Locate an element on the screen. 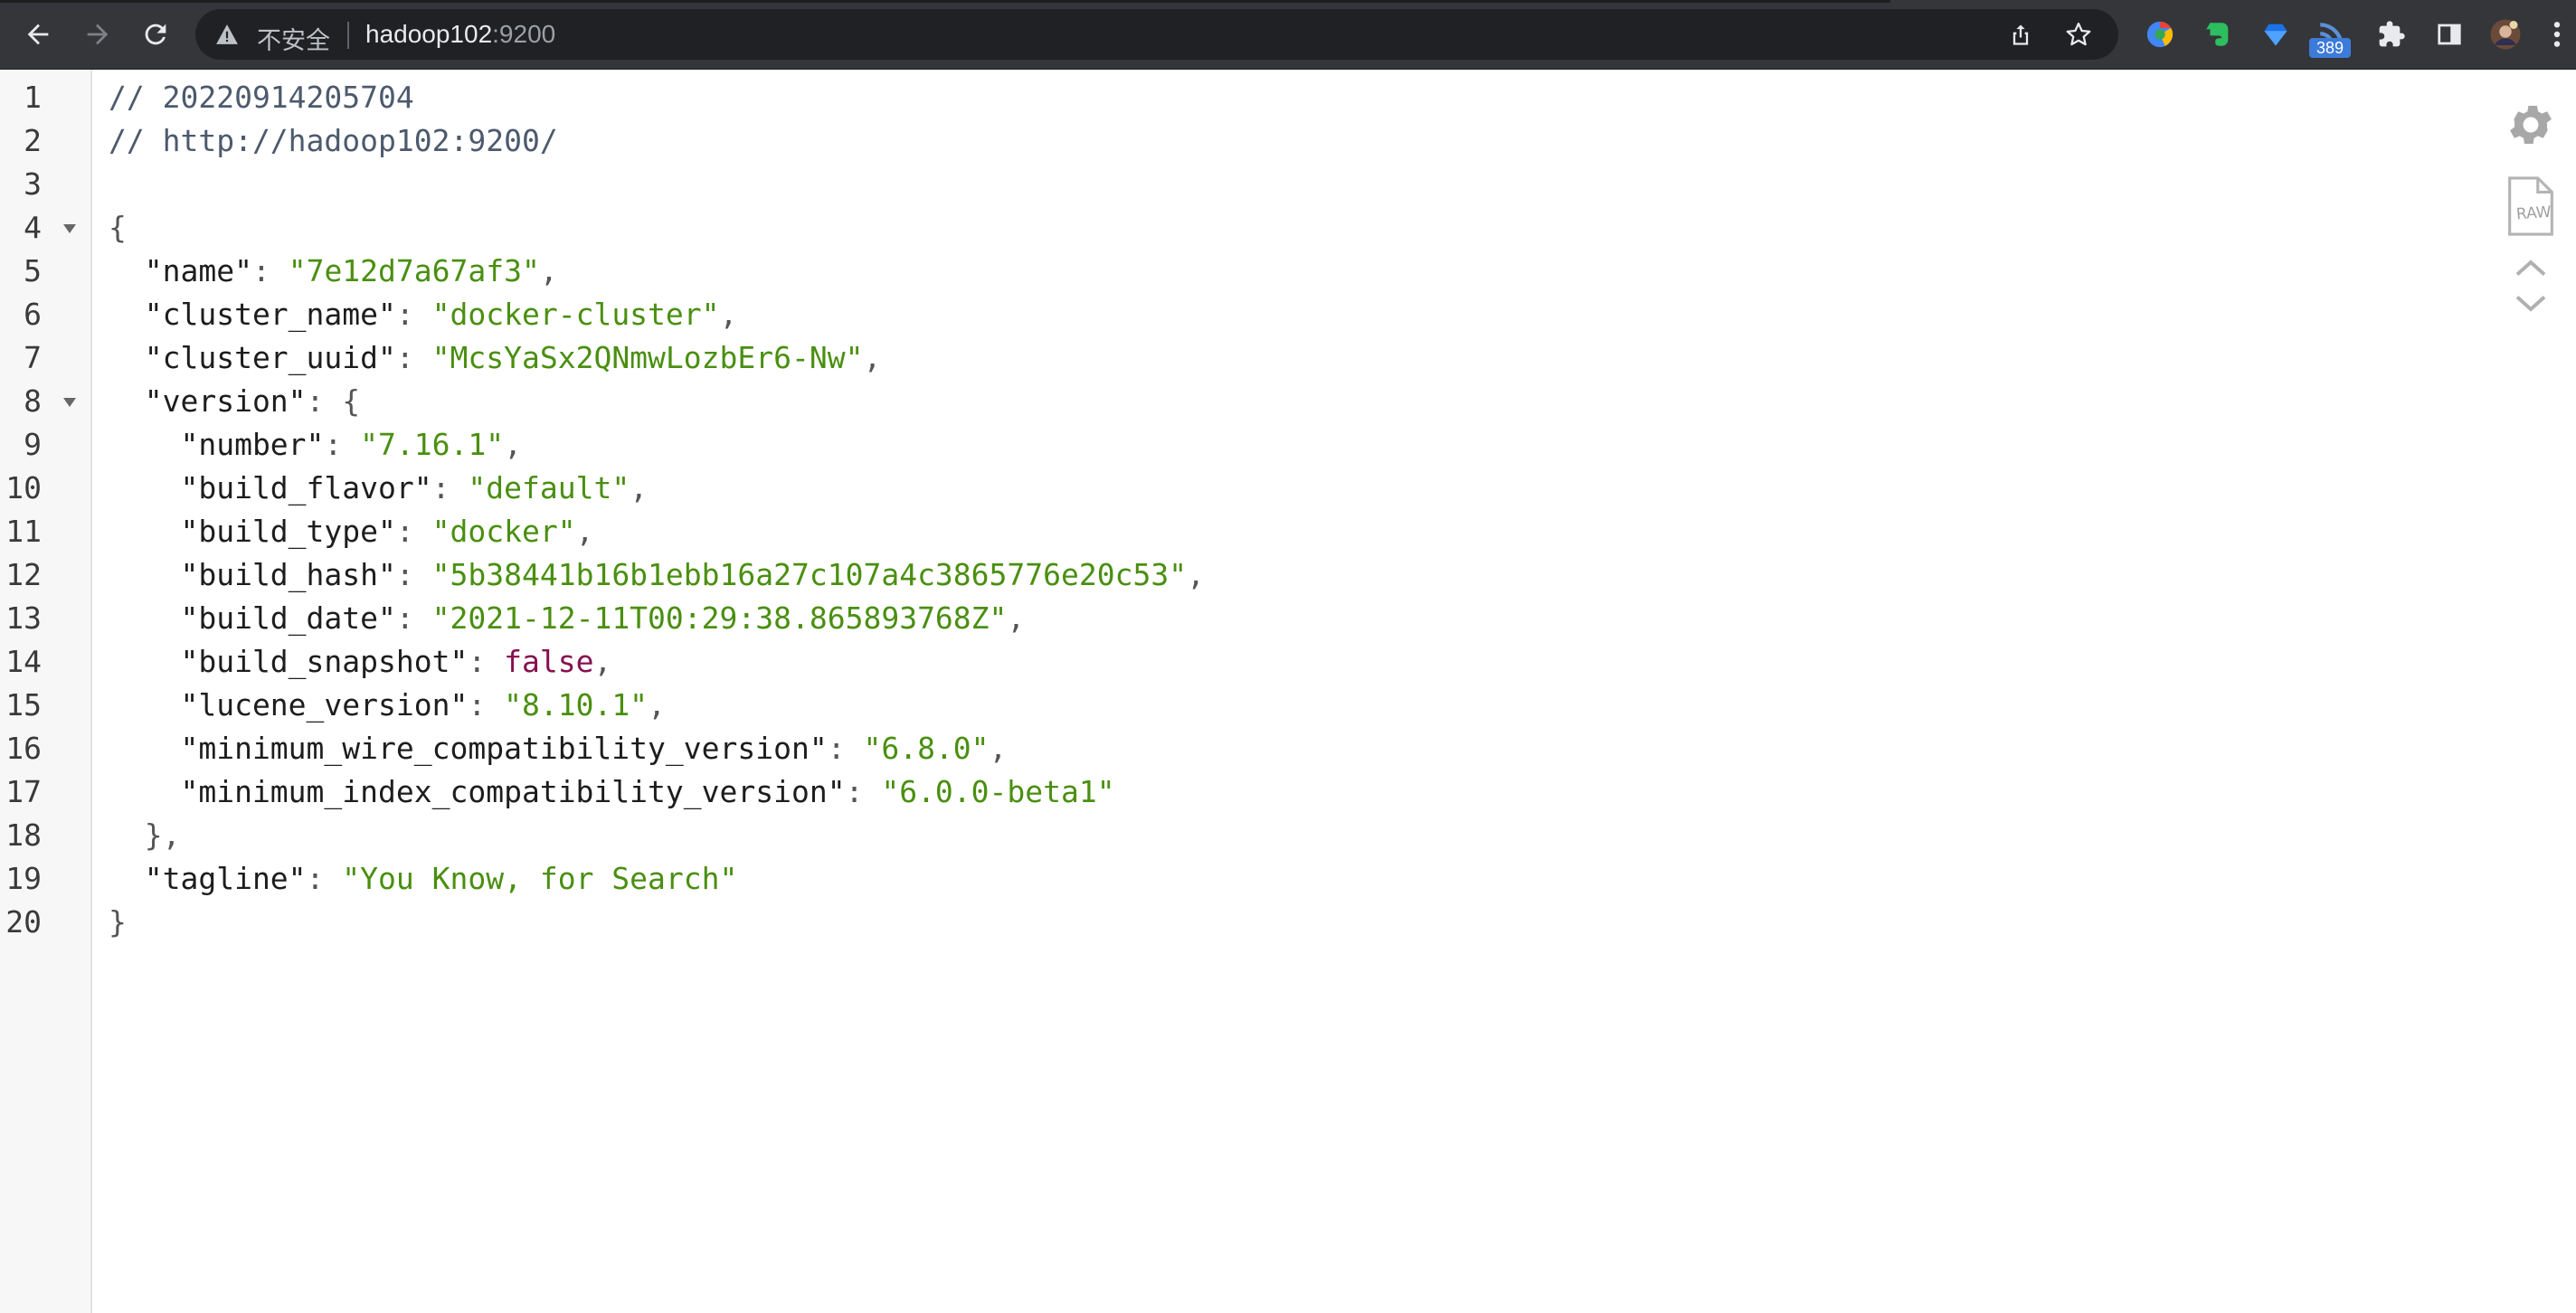 The height and width of the screenshot is (1313, 2576). forward-button is located at coordinates (98, 34).